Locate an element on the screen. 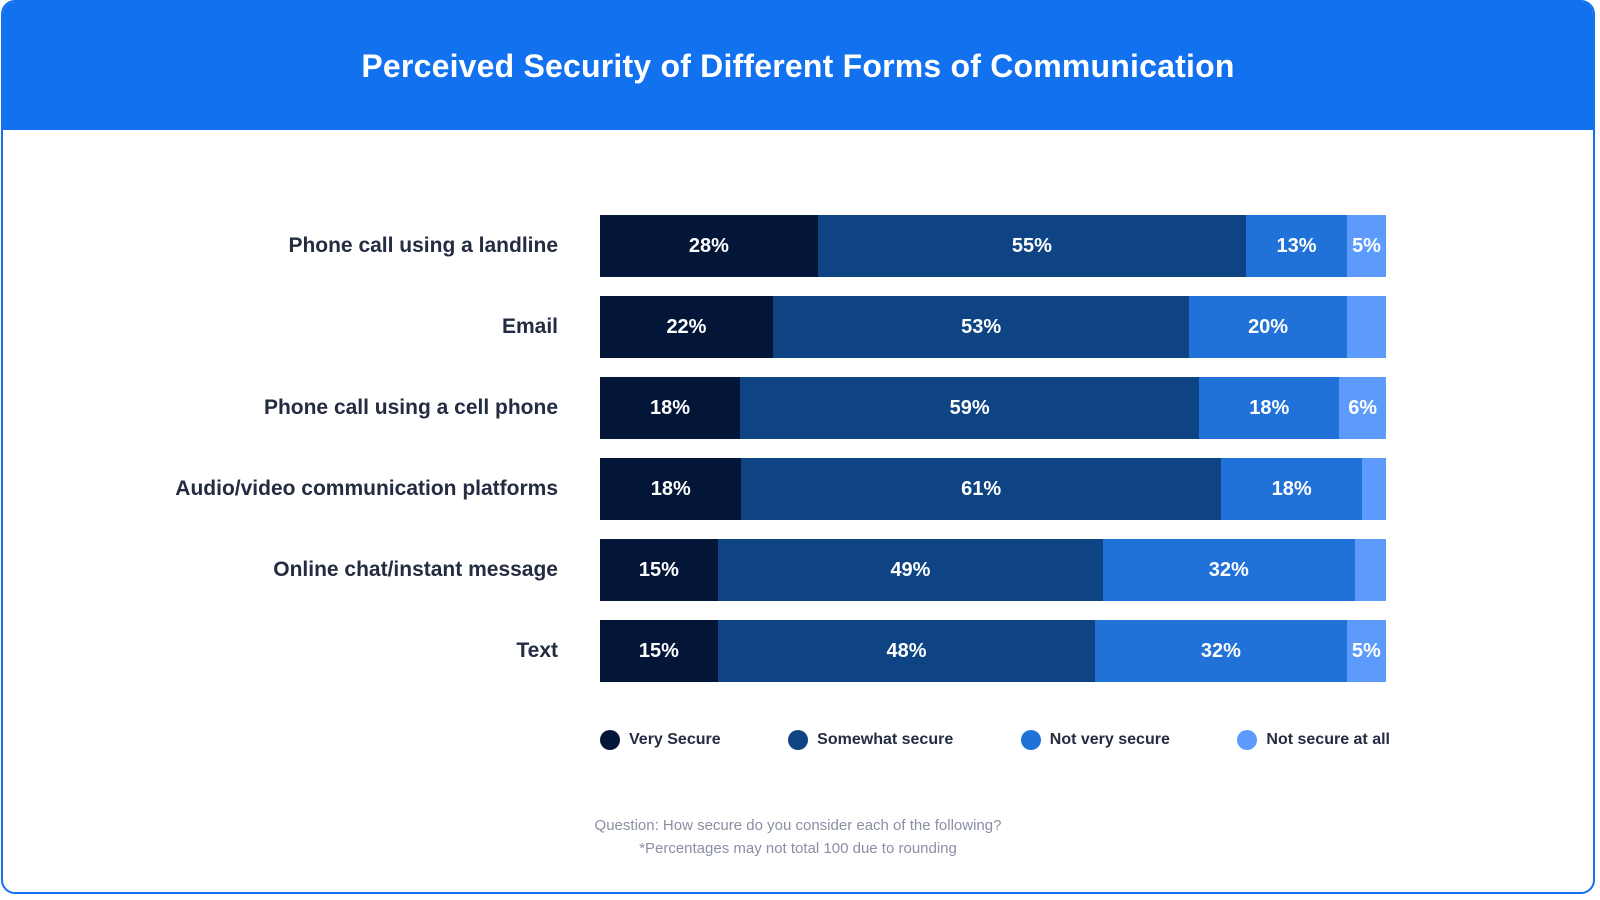  bar-segment: 59% is located at coordinates (970, 408).